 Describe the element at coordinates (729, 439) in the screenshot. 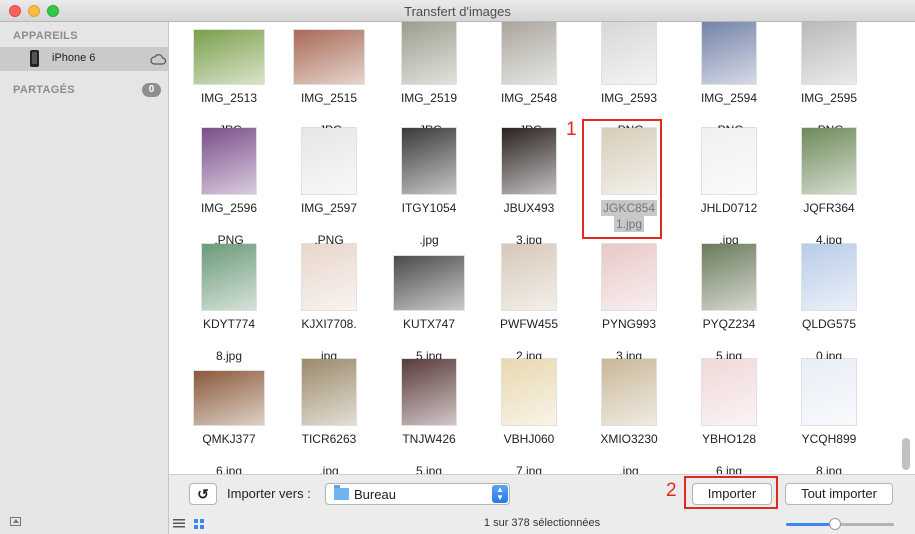

I see `filename-line-1: YBHO128` at that location.